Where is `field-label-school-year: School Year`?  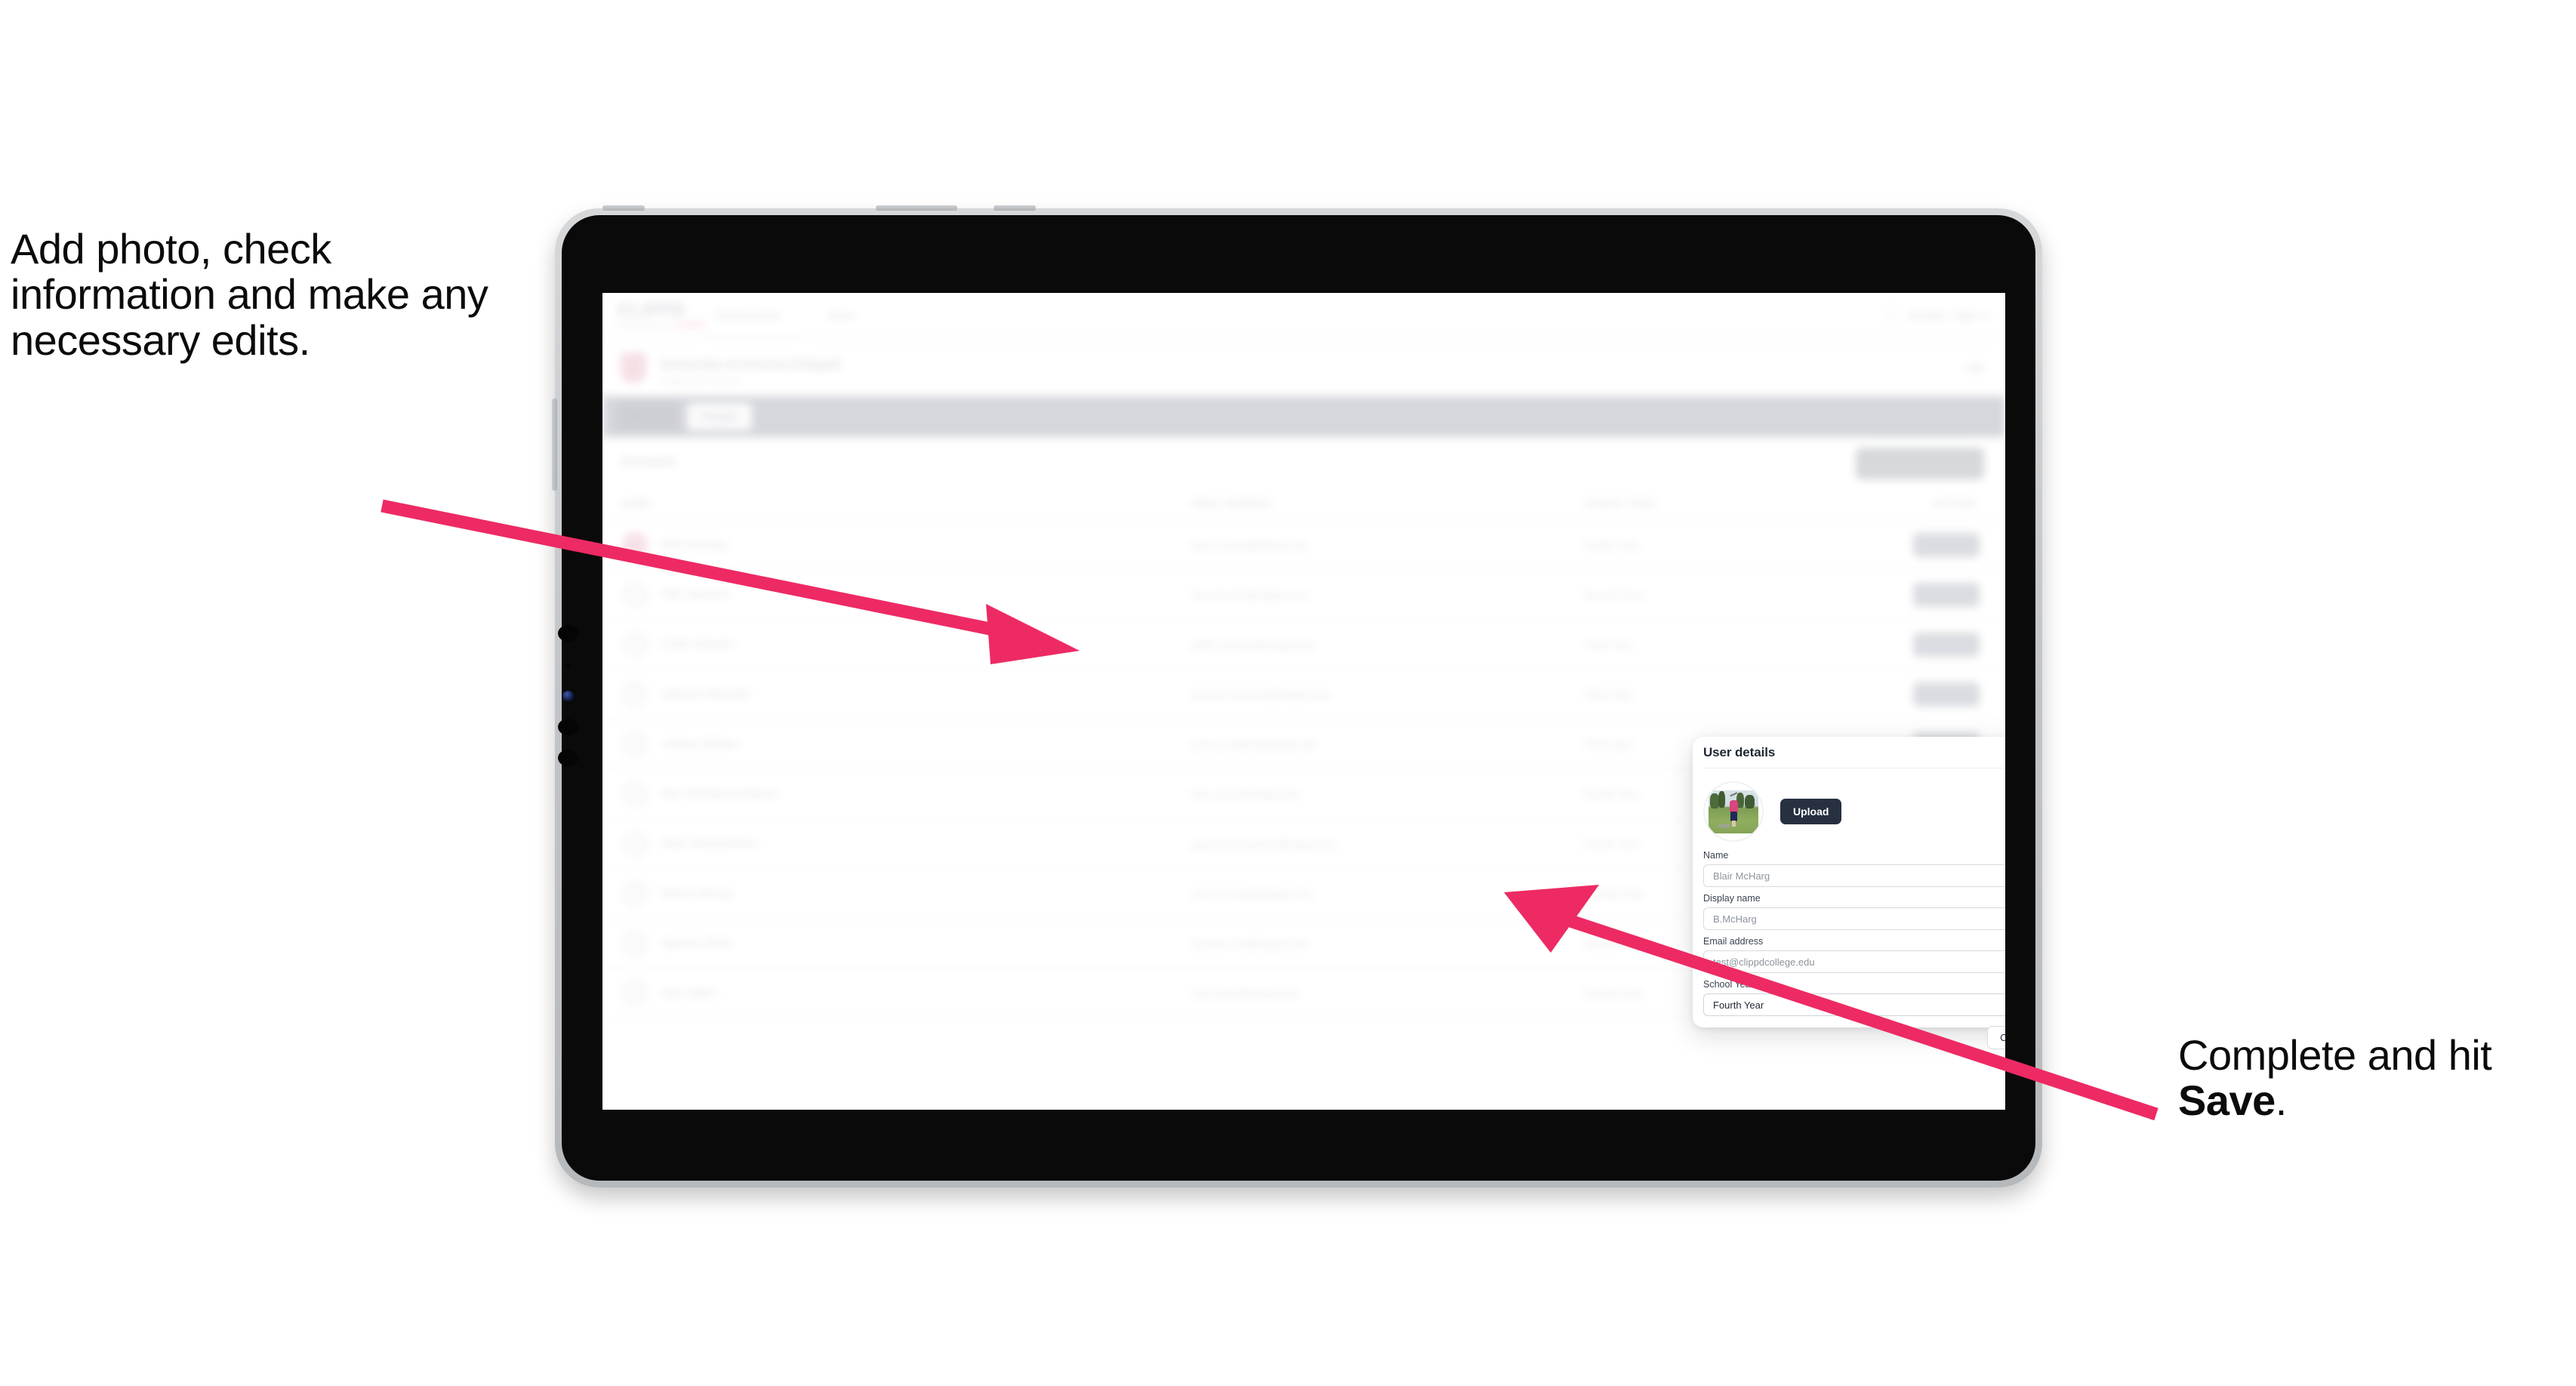
field-label-school-year: School Year is located at coordinates (1728, 984).